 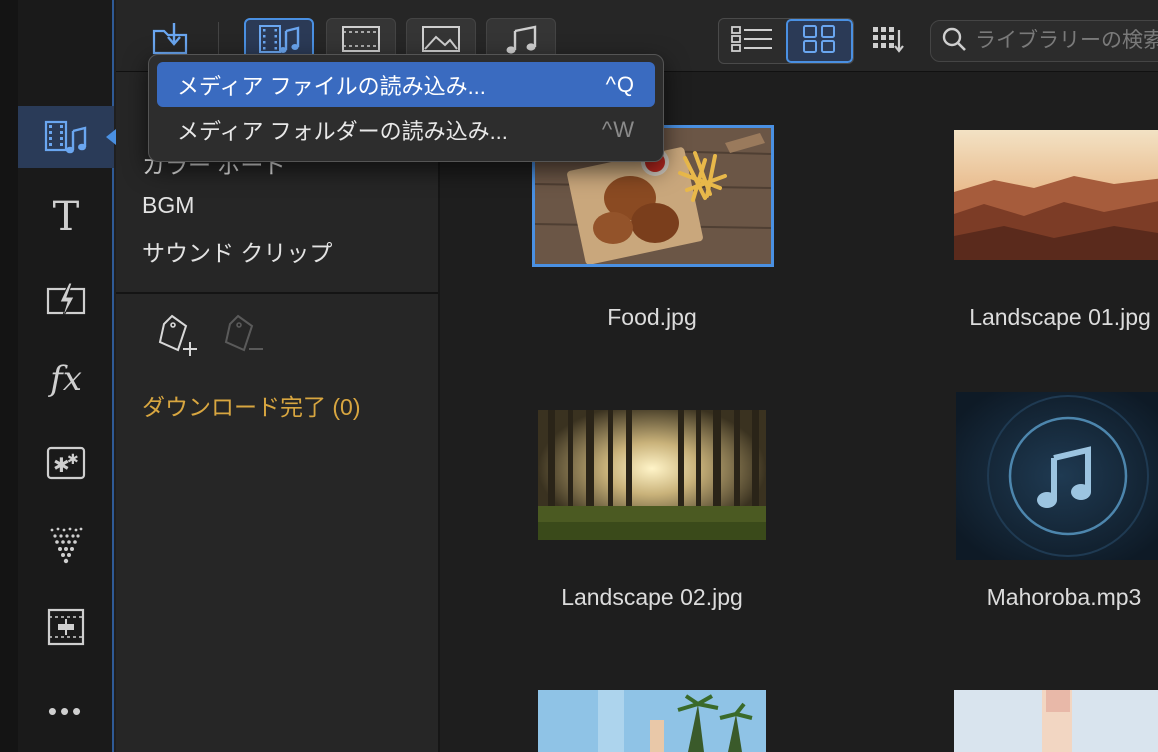 I want to click on item-label: Mahoroba.mp3, so click(x=1064, y=597).